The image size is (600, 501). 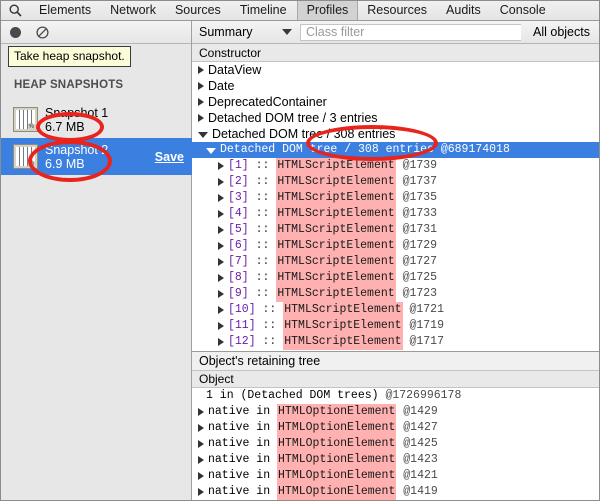 I want to click on entry-index: [12], so click(x=242, y=341).